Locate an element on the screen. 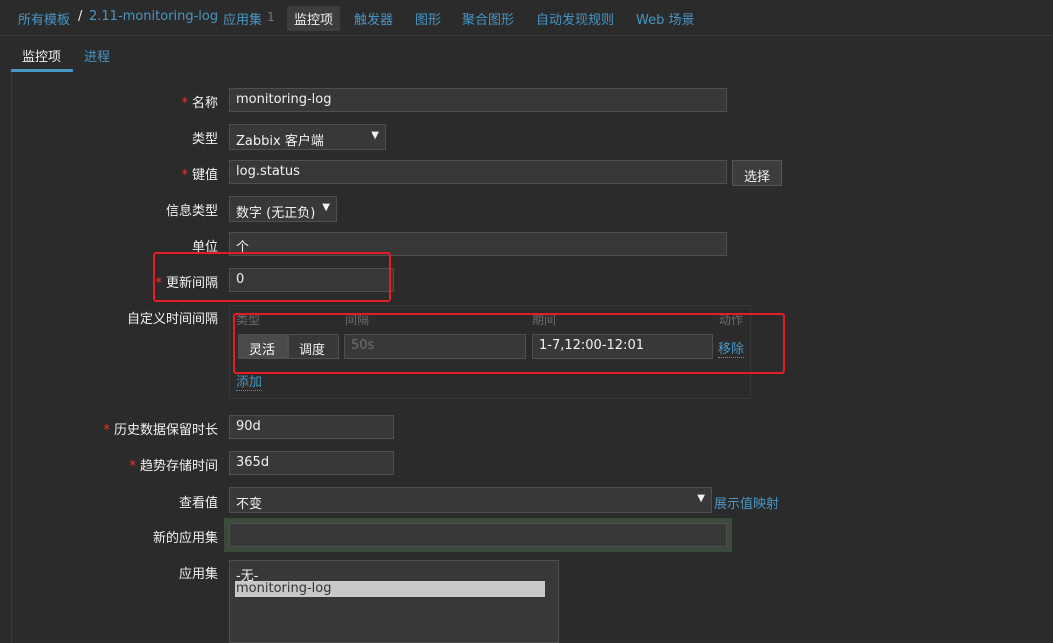  nav-screens: 聚合图形 is located at coordinates (488, 18).